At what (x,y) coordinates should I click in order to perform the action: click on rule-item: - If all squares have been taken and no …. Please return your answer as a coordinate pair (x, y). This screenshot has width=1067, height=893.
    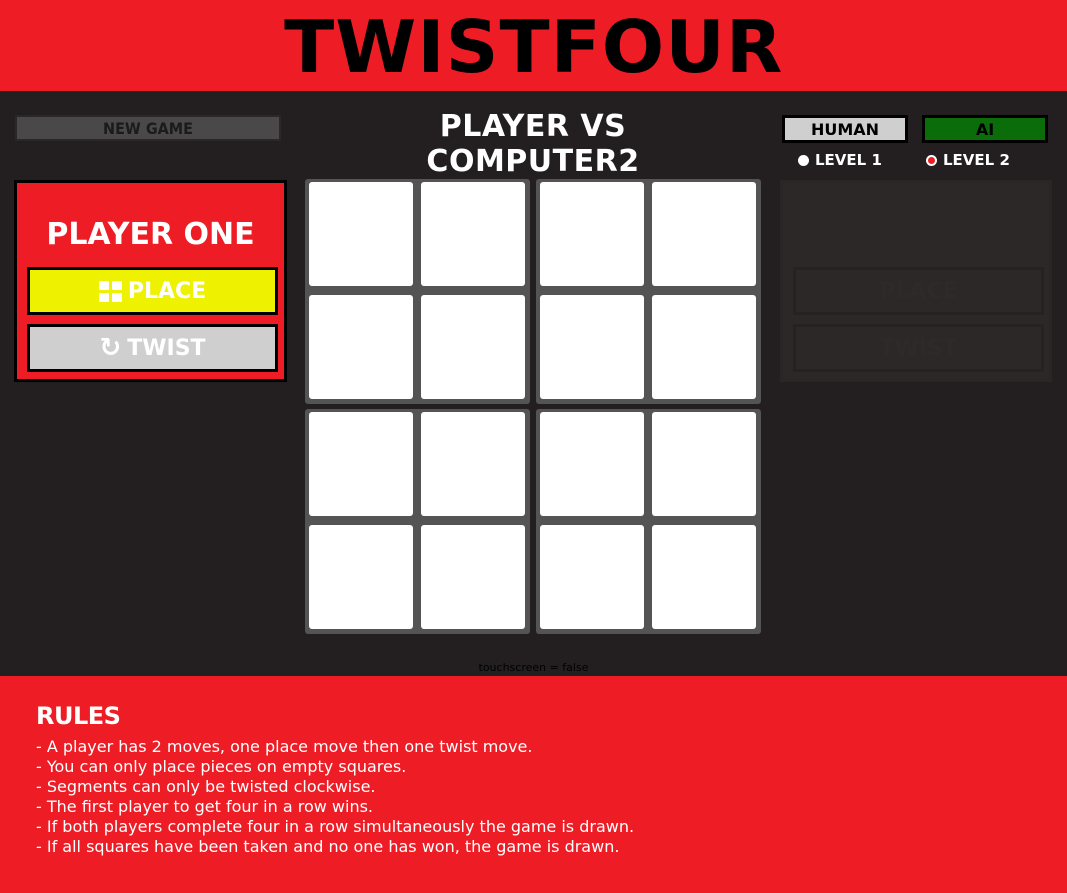
    Looking at the image, I should click on (328, 846).